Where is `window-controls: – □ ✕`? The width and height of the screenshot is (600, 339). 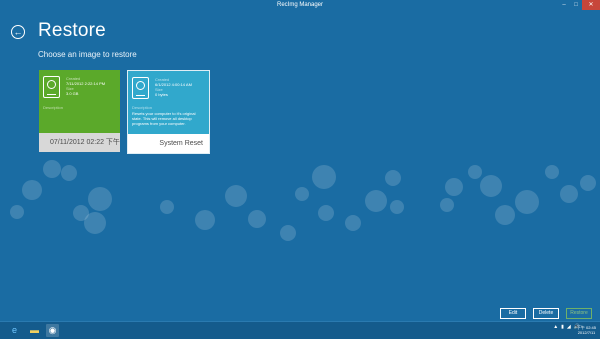 window-controls: – □ ✕ is located at coordinates (579, 5).